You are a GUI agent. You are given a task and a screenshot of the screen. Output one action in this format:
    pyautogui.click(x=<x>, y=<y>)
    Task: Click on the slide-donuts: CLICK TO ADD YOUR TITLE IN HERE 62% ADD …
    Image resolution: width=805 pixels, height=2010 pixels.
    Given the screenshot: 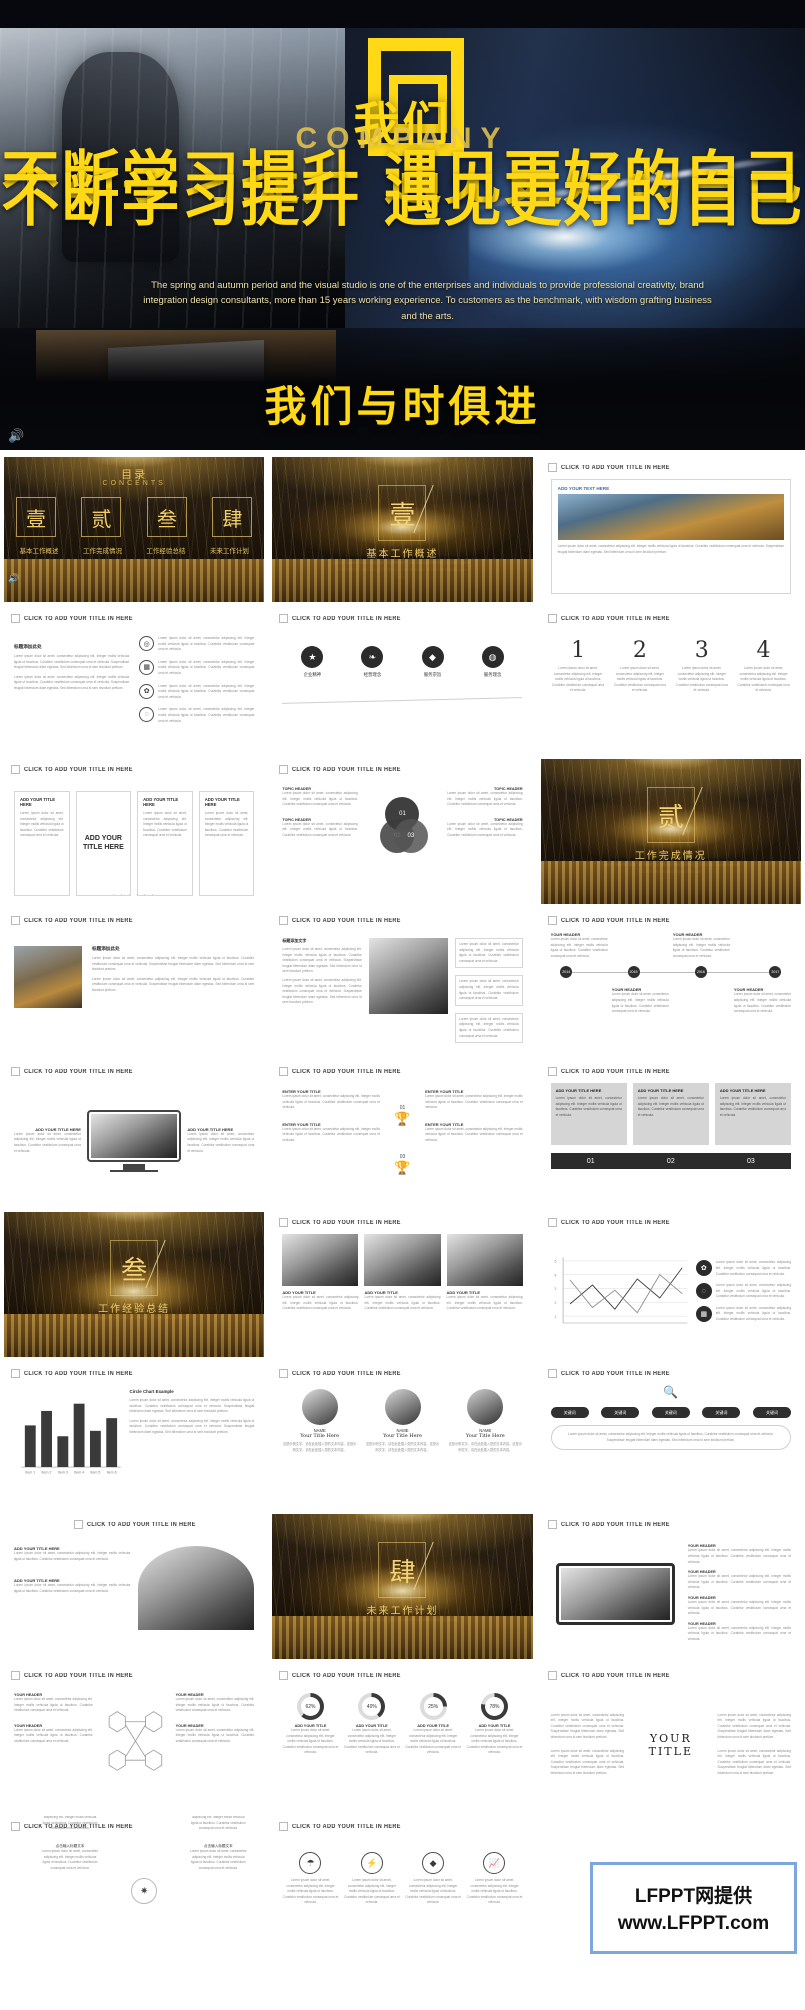 What is the action you would take?
    pyautogui.click(x=402, y=1737)
    